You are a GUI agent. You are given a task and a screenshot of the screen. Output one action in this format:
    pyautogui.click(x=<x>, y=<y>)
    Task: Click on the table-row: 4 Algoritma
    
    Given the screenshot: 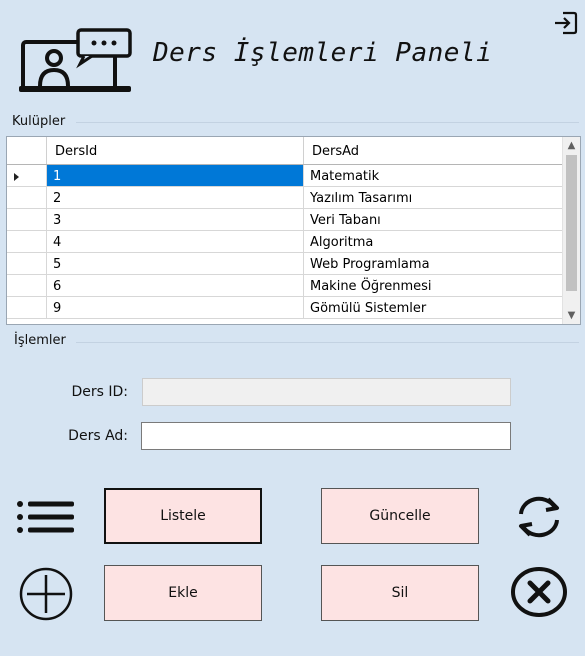 What is the action you would take?
    pyautogui.click(x=285, y=242)
    